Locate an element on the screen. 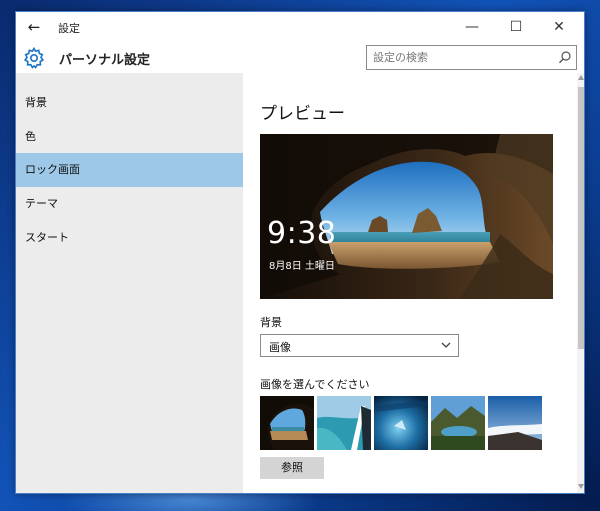 This screenshot has height=511, width=600. sidebar-item-start: スタート is located at coordinates (129, 238).